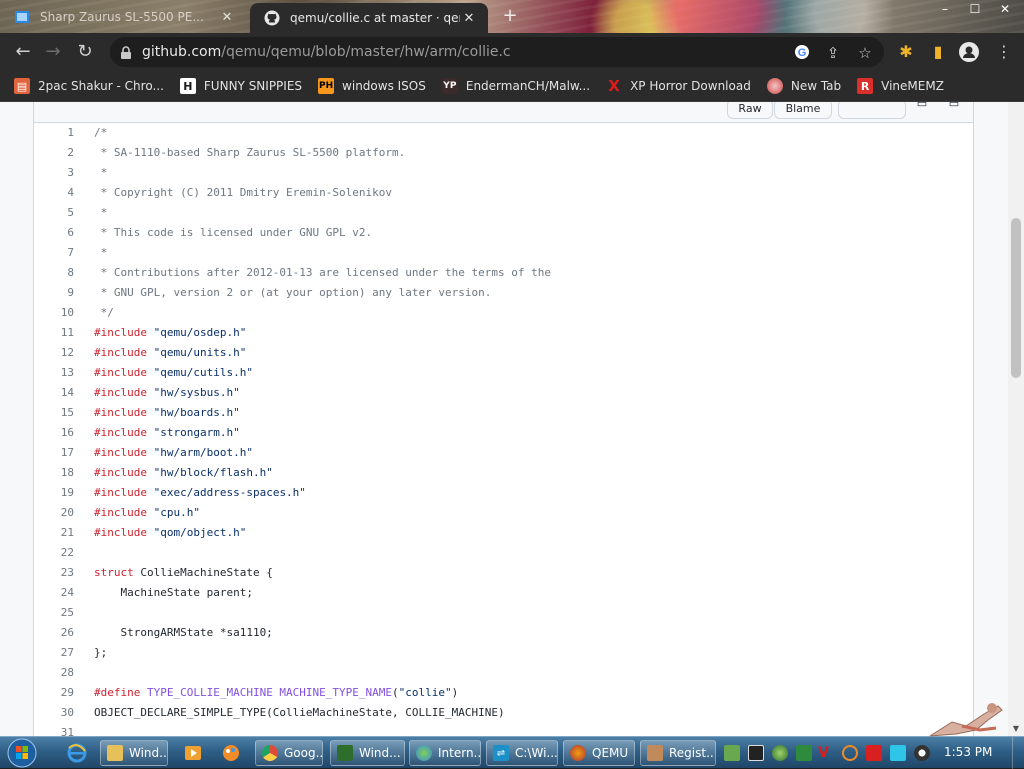  What do you see at coordinates (54, 253) in the screenshot?
I see `line-number: 7` at bounding box center [54, 253].